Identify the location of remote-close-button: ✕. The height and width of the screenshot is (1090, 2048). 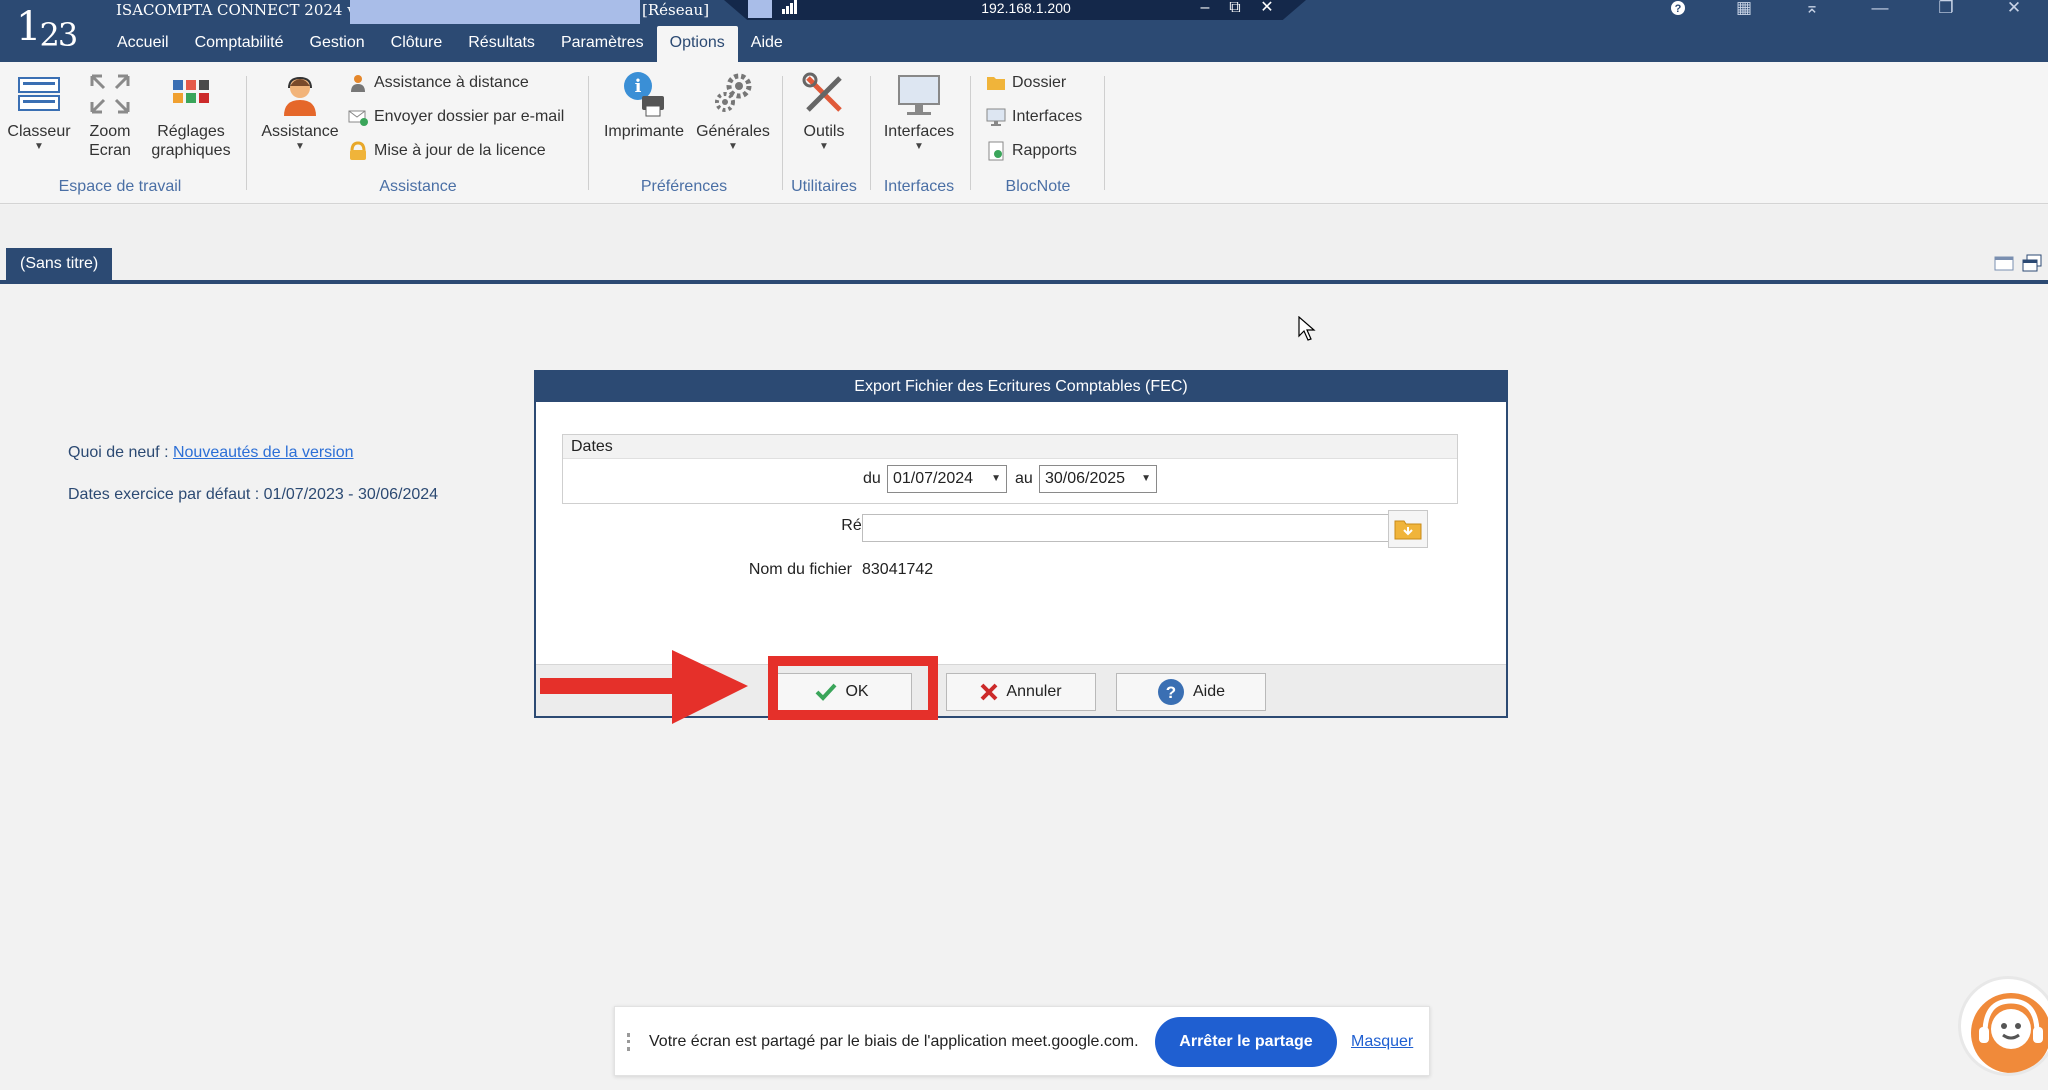
(1267, 9).